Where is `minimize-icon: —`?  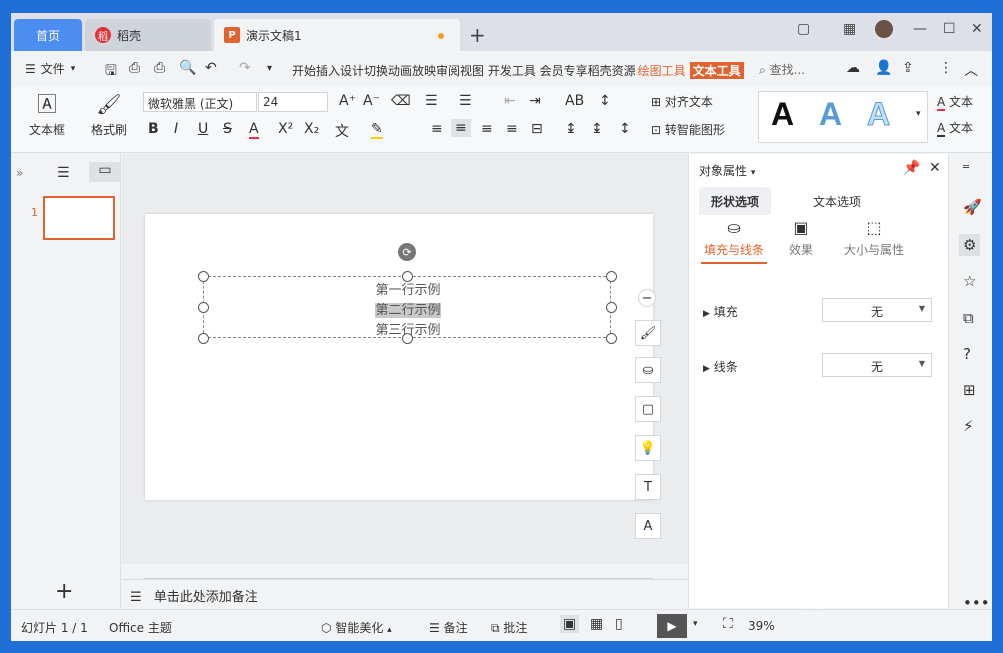 minimize-icon: — is located at coordinates (920, 29).